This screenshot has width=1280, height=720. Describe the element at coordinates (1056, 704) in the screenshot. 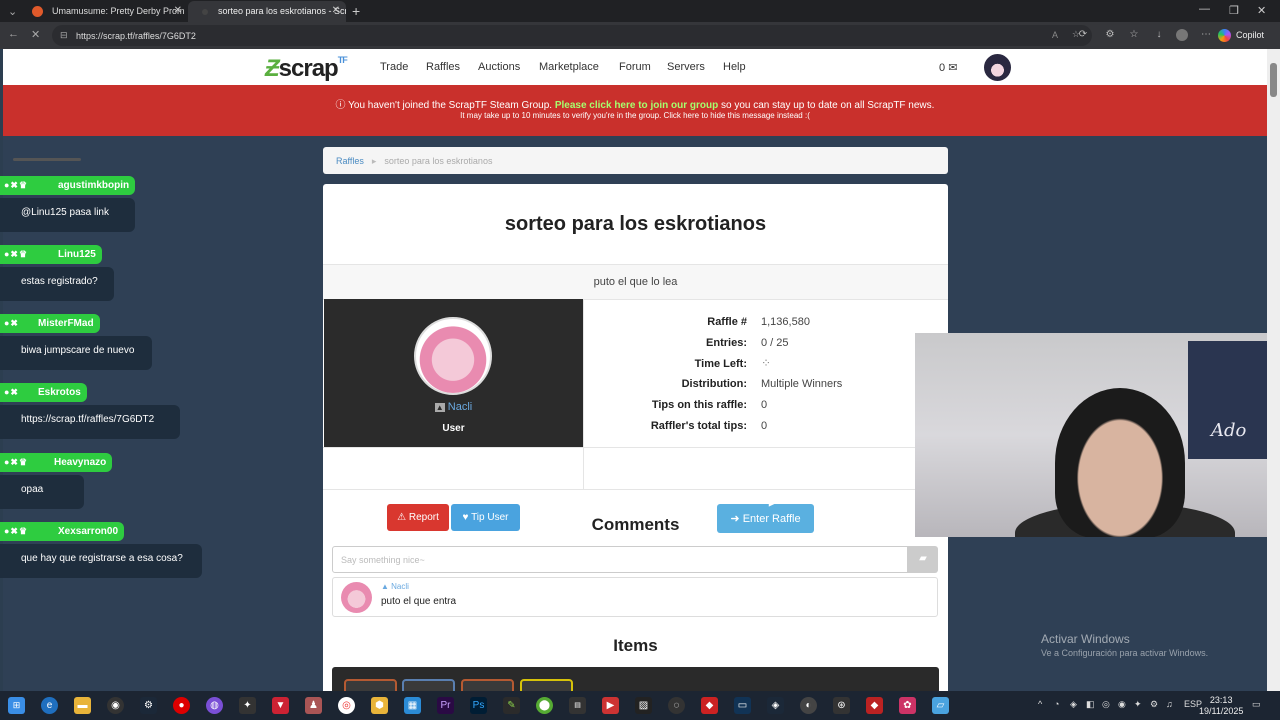

I see `tray-app-icon: ◔` at that location.